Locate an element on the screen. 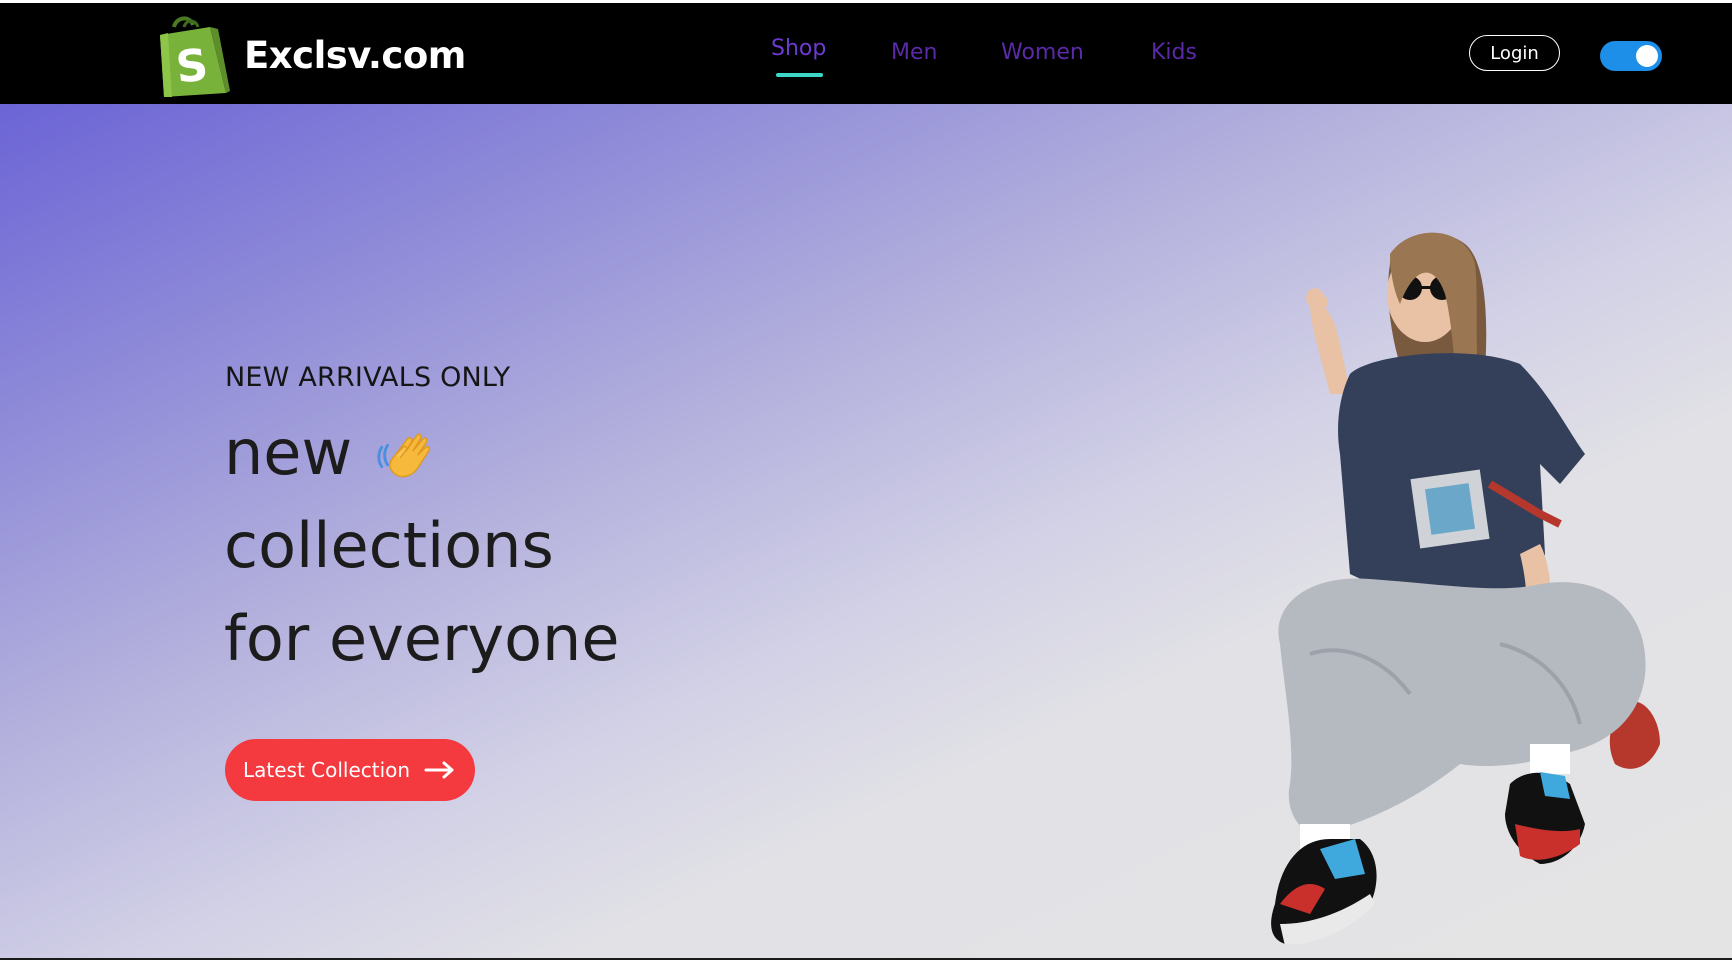 This screenshot has width=1732, height=960. theme-toggle is located at coordinates (1631, 56).